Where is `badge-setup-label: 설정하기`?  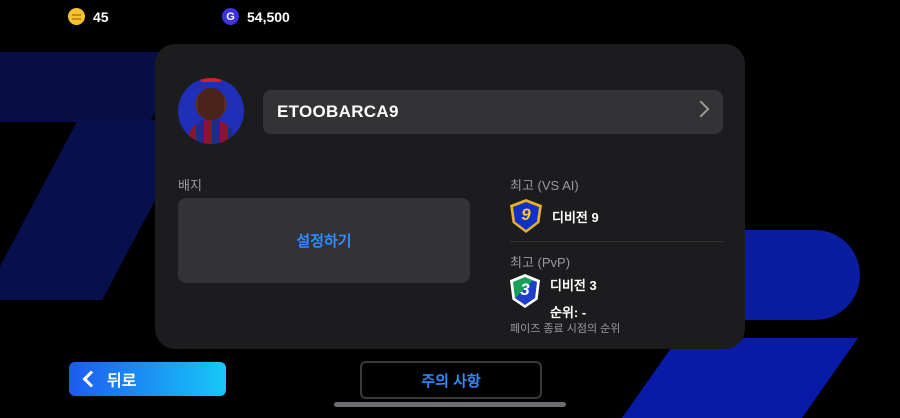
badge-setup-label: 설정하기 is located at coordinates (324, 241).